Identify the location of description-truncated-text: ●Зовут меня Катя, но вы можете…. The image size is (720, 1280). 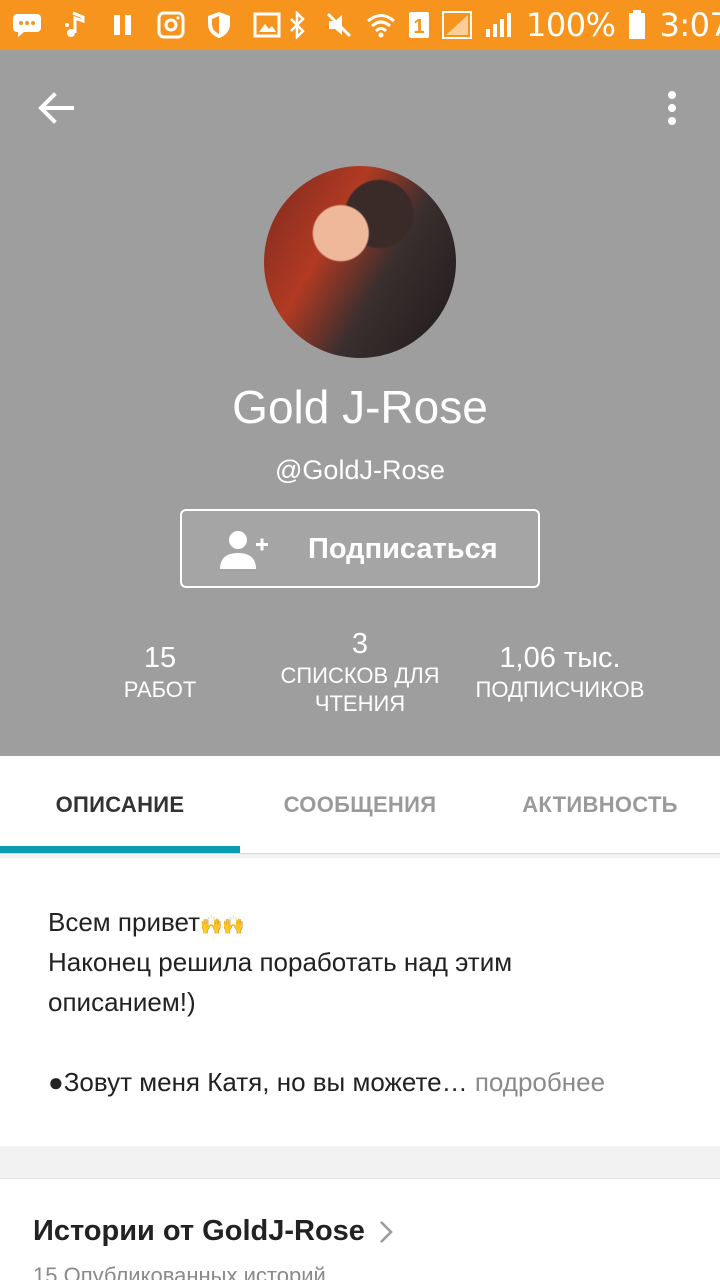
(258, 1082).